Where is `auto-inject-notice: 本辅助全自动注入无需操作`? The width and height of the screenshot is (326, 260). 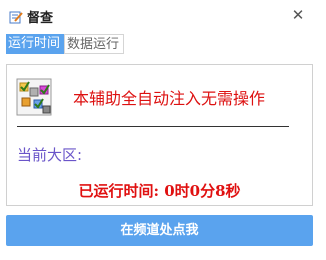 auto-inject-notice: 本辅助全自动注入无需操作 is located at coordinates (169, 98).